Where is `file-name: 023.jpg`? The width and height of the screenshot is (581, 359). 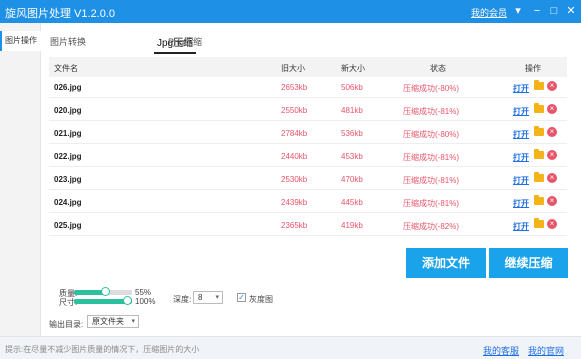
file-name: 023.jpg is located at coordinates (68, 179).